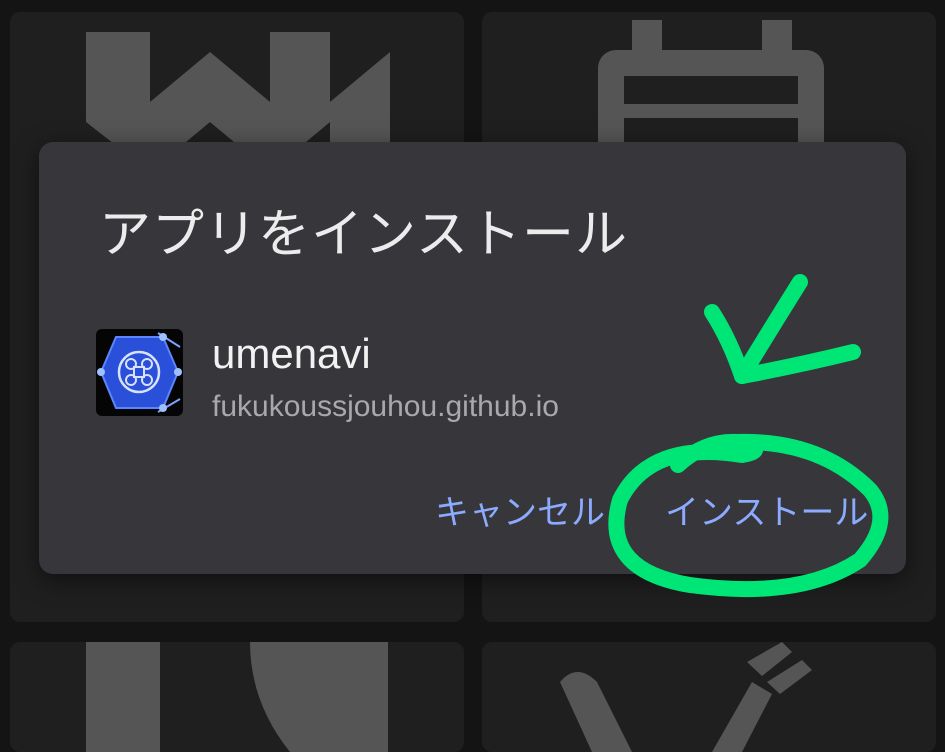 The image size is (945, 752). I want to click on app-url: fukukoussjouhou.github.io, so click(385, 406).